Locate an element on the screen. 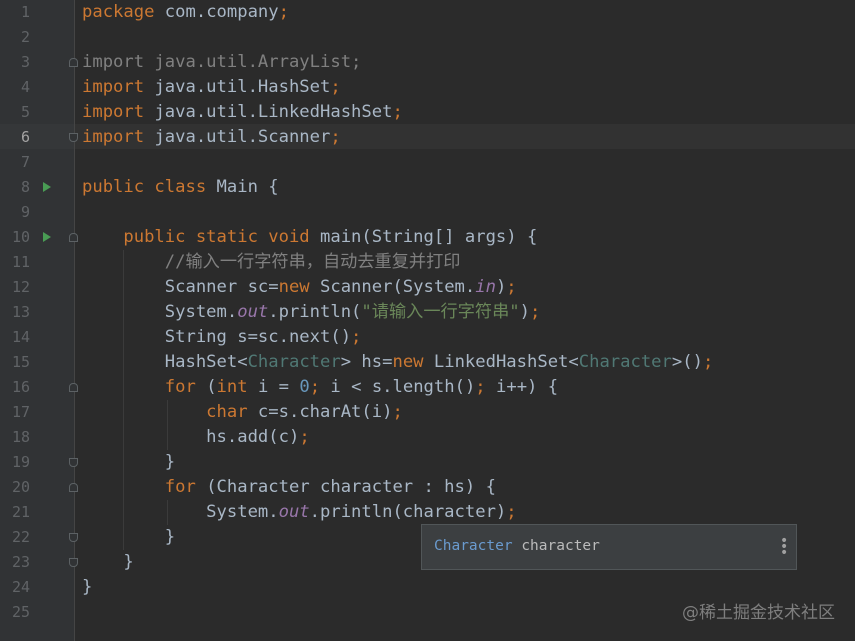  code-line: 4 import java.util.HashSet; is located at coordinates (427, 87).